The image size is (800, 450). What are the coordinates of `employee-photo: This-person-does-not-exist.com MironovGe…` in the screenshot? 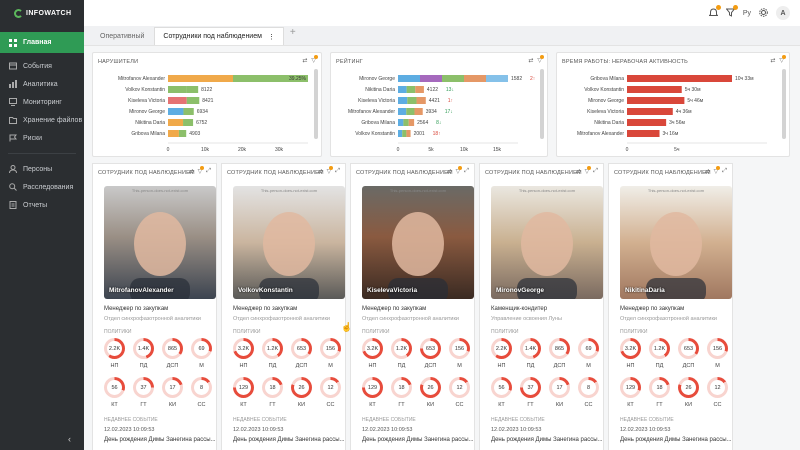 It's located at (547, 242).